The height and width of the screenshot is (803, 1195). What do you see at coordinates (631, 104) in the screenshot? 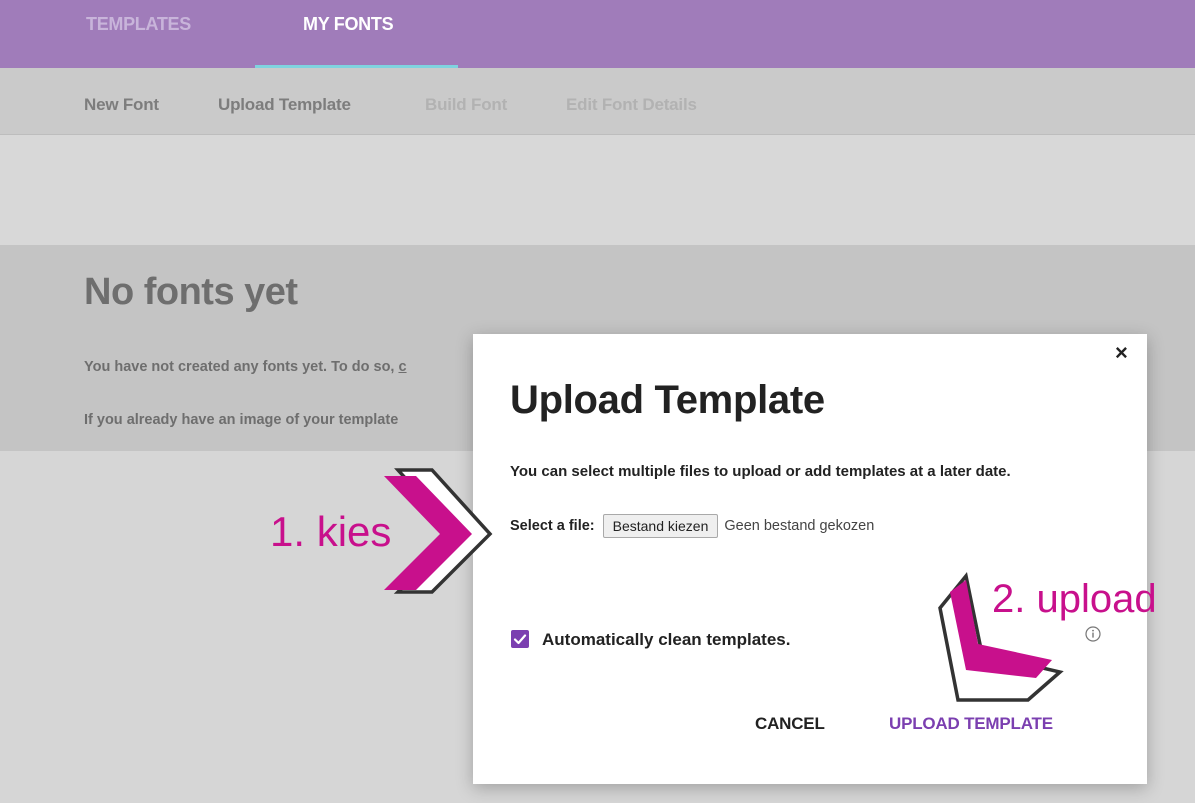
I see `subnav-edit-font-details: Edit Font Details` at bounding box center [631, 104].